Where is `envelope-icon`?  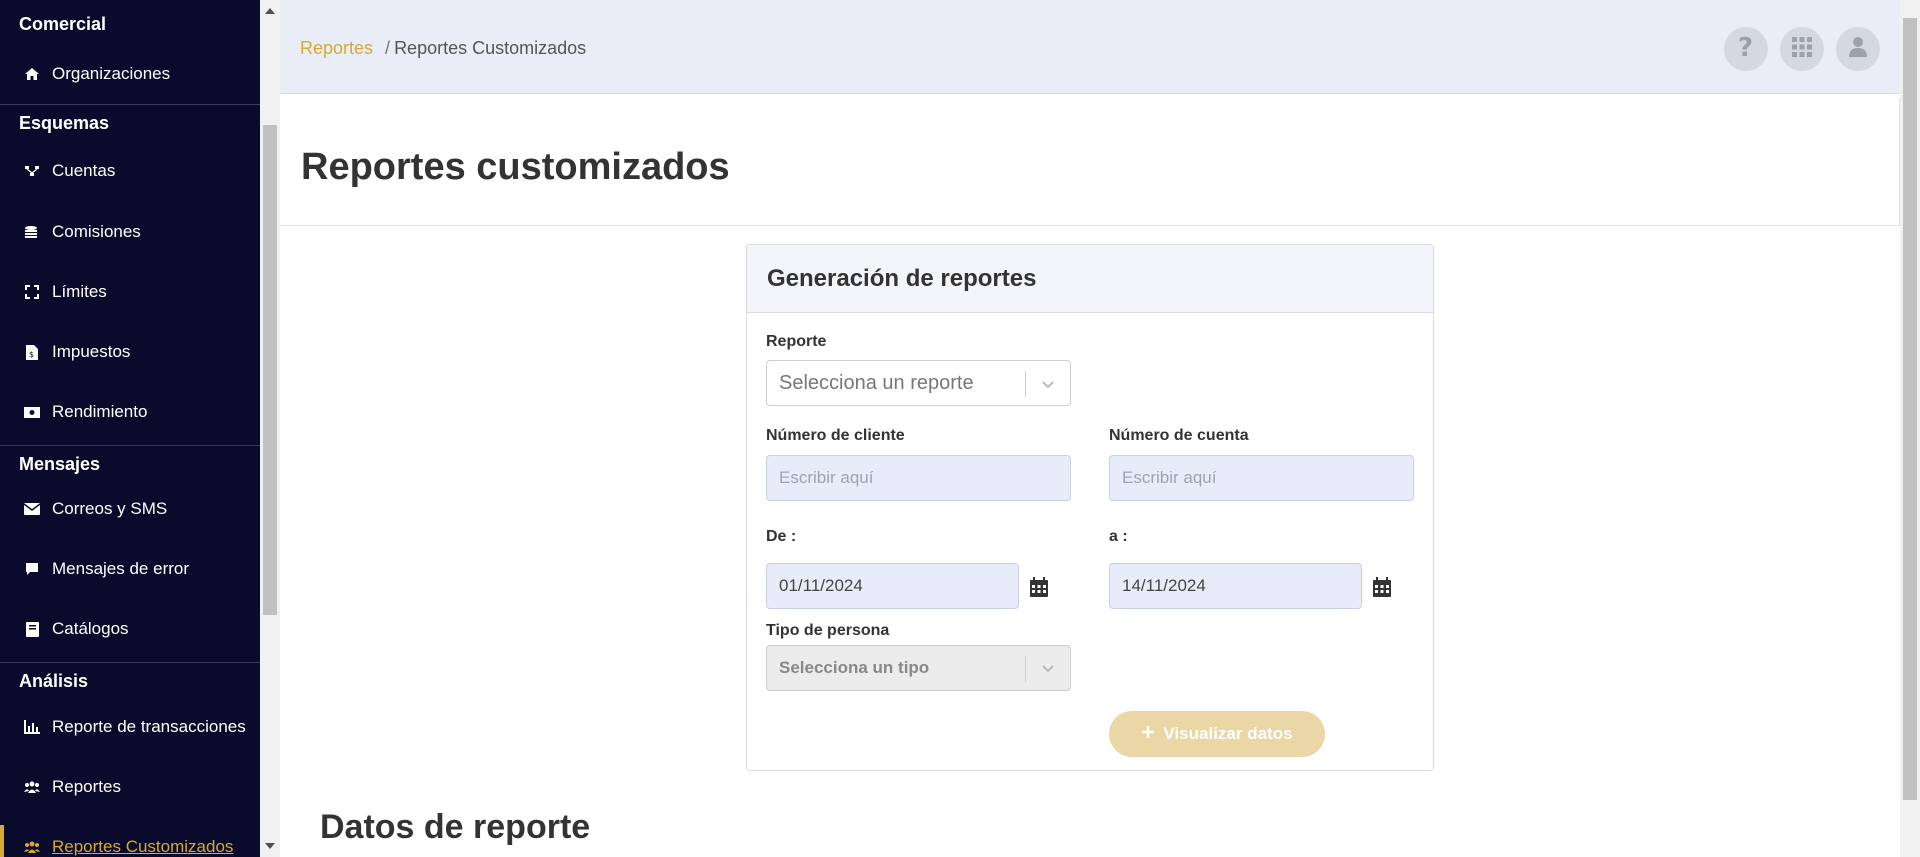
envelope-icon is located at coordinates (32, 509).